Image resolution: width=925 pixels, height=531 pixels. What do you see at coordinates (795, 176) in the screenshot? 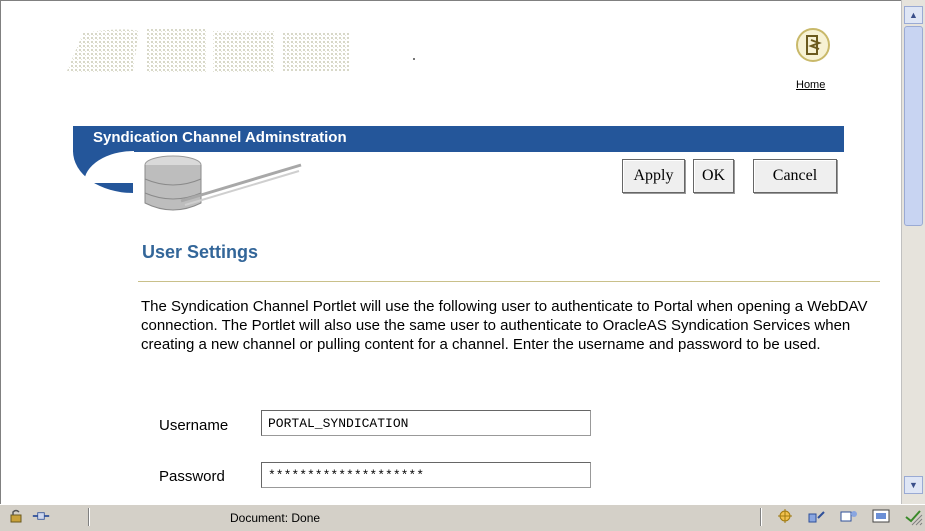
I see `cancel-button: Cancel` at bounding box center [795, 176].